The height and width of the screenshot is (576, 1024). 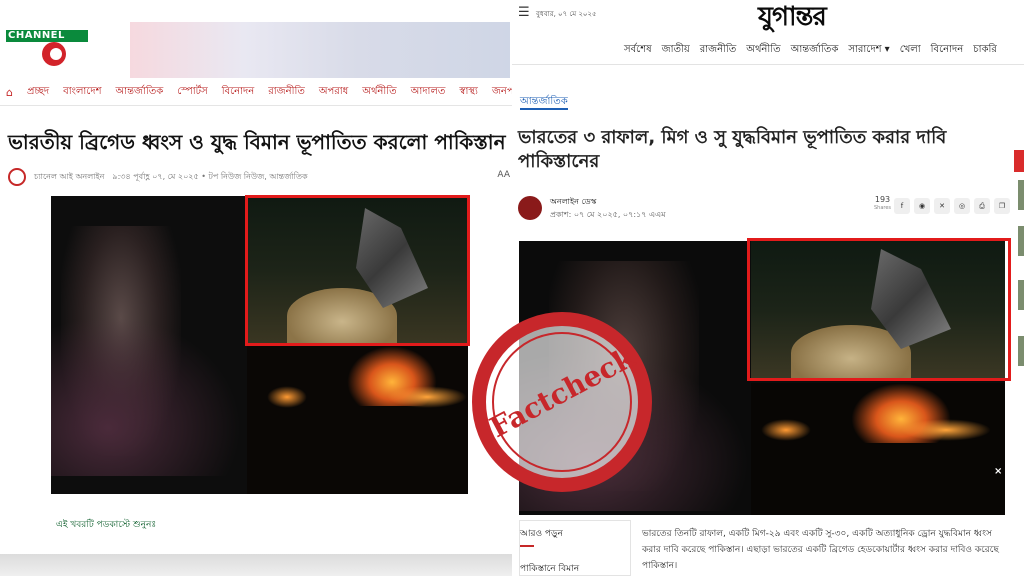 What do you see at coordinates (942, 206) in the screenshot?
I see `x-icon: ✕` at bounding box center [942, 206].